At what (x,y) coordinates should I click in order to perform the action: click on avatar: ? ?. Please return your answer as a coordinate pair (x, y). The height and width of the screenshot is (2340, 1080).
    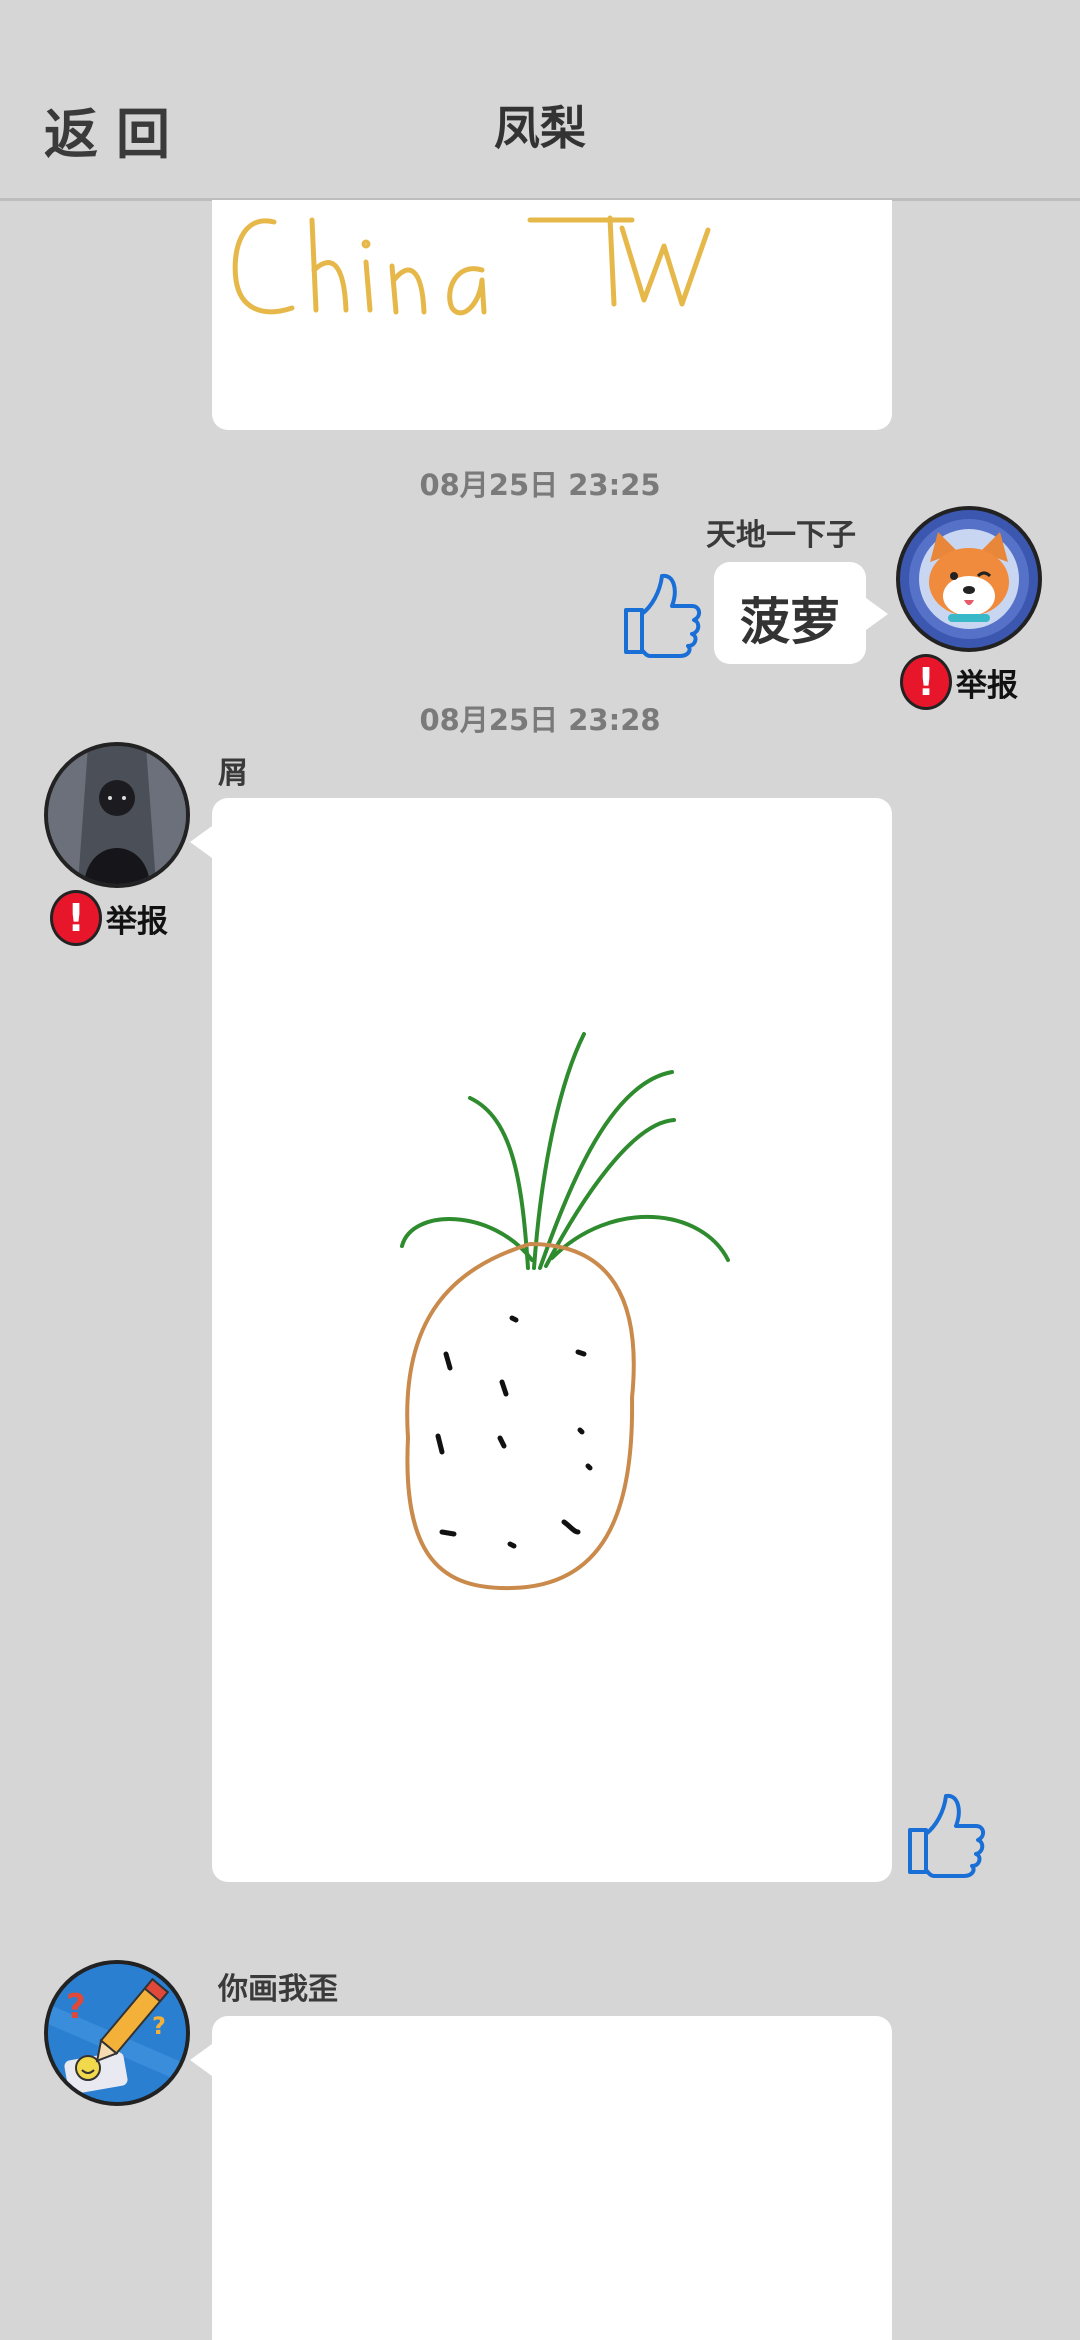
    Looking at the image, I should click on (117, 2033).